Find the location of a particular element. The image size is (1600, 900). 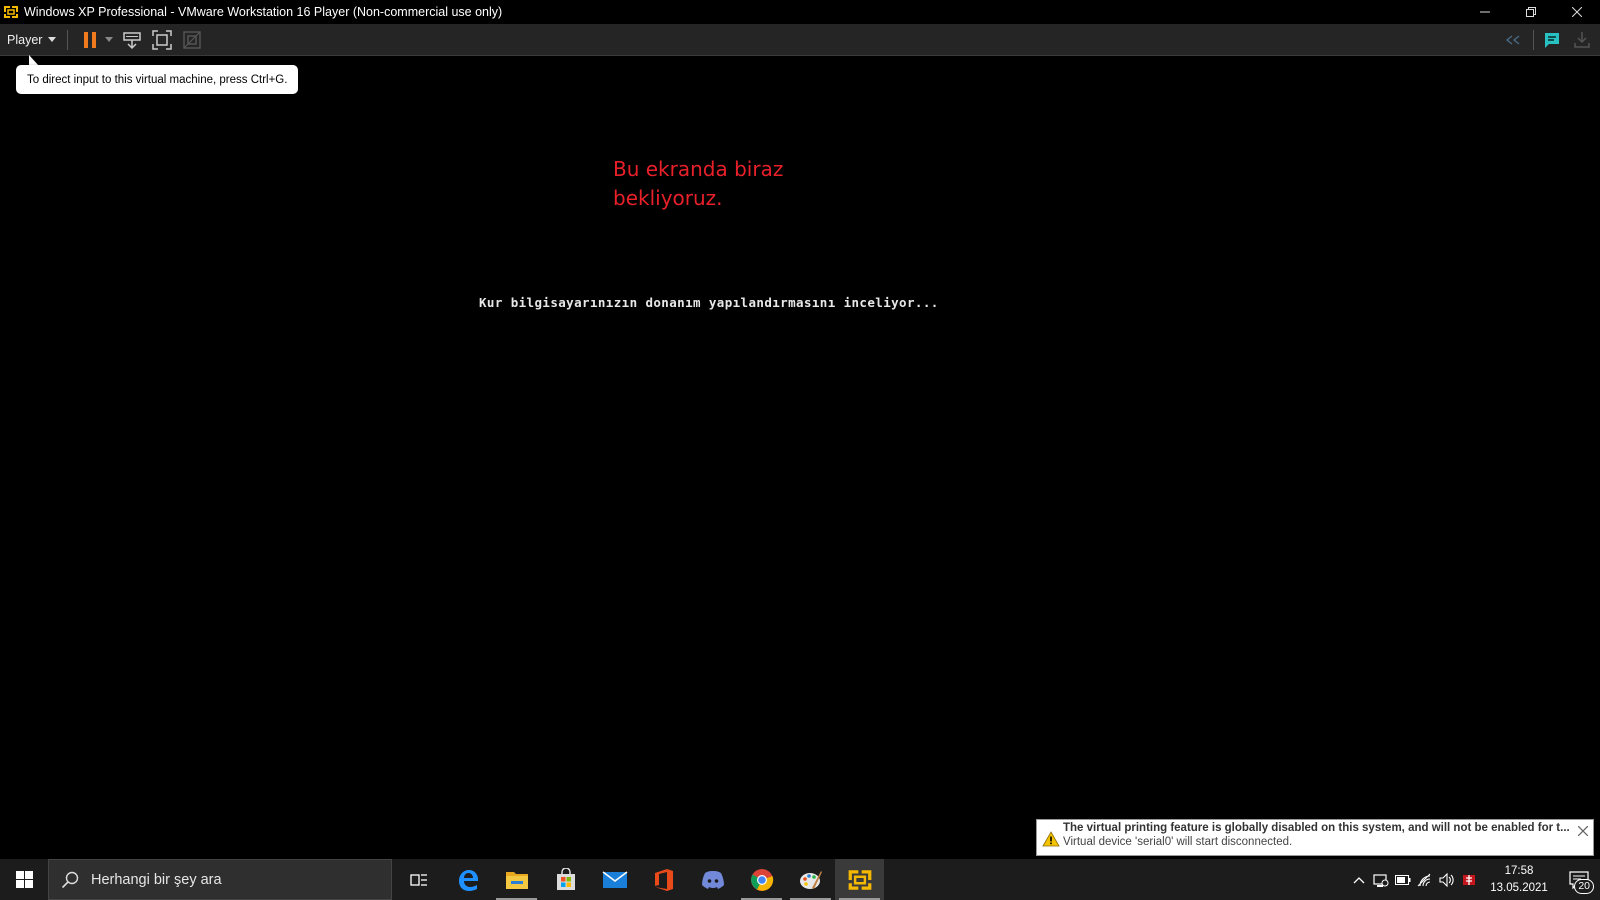

tray-network-device is located at coordinates (1381, 879).